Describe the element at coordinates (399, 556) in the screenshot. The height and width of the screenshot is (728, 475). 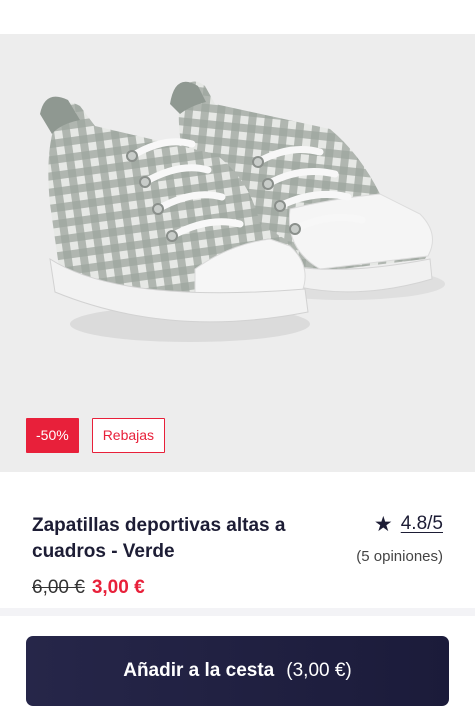
I see `review-count: (5 opiniones)` at that location.